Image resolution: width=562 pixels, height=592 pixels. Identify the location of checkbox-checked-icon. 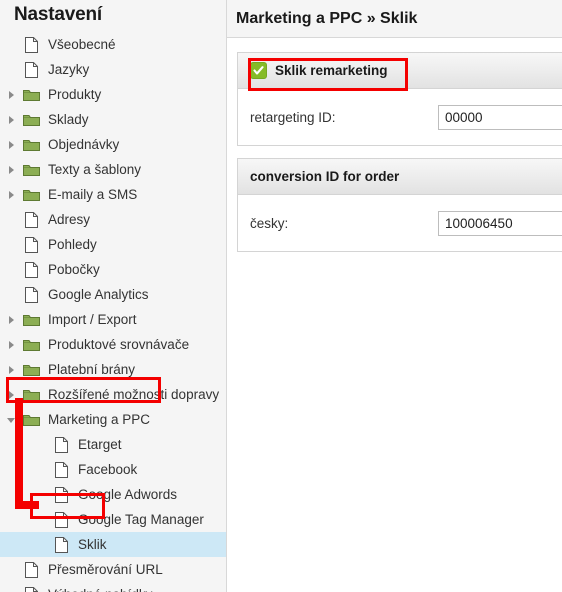
(258, 70).